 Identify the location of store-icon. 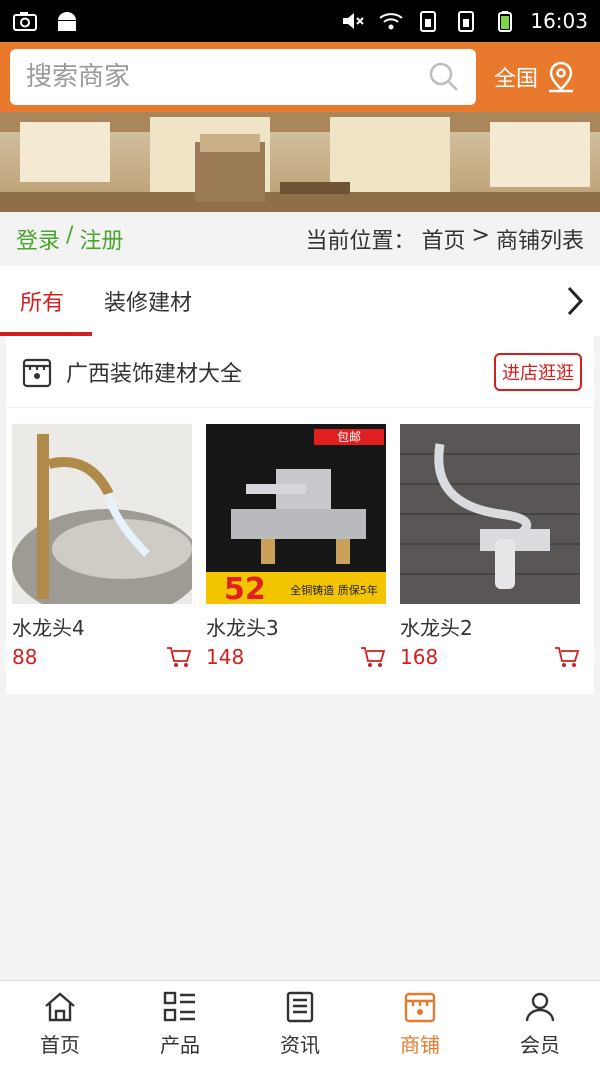
(37, 372).